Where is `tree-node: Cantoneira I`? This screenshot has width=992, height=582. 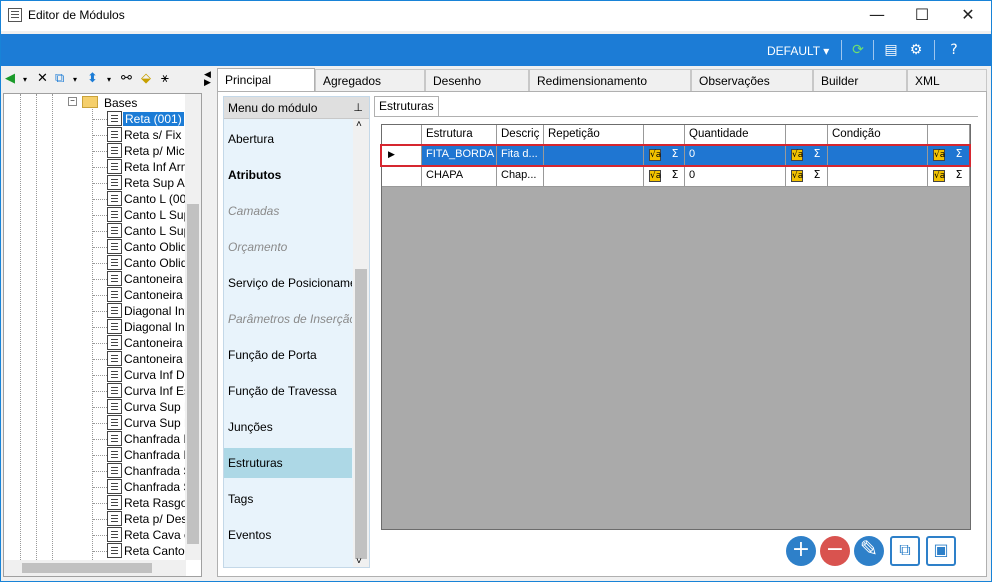
tree-node: Cantoneira I is located at coordinates (96, 279).